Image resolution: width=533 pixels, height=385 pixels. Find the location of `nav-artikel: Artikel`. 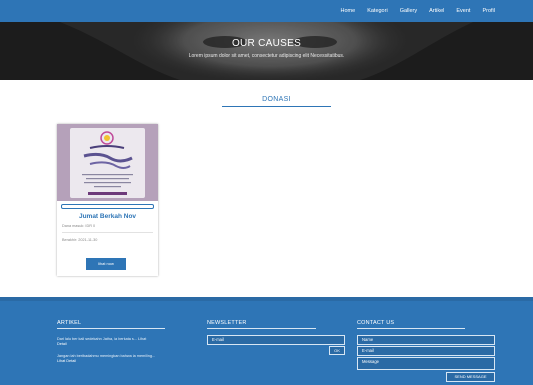

nav-artikel: Artikel is located at coordinates (436, 11).